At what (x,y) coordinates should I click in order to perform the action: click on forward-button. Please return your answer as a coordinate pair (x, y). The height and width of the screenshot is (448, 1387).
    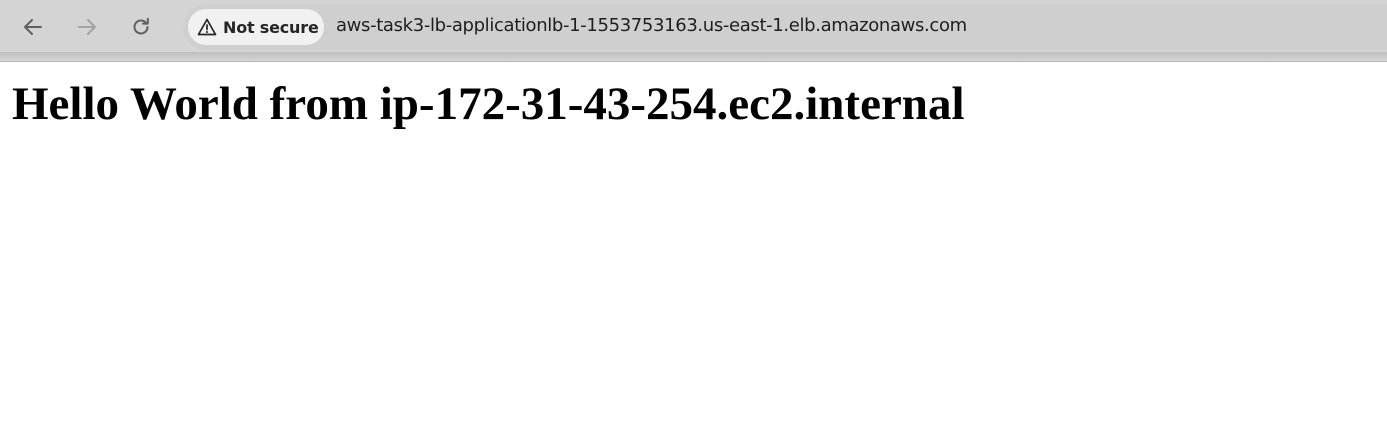
    Looking at the image, I should click on (87, 27).